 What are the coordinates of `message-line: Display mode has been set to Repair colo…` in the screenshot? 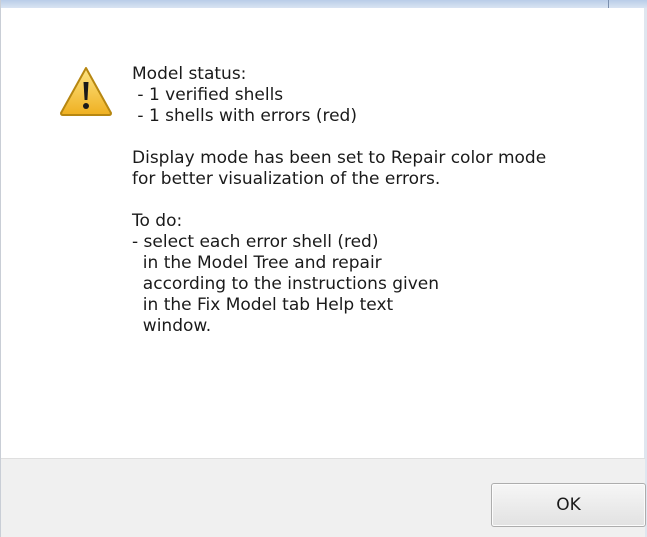 It's located at (339, 158).